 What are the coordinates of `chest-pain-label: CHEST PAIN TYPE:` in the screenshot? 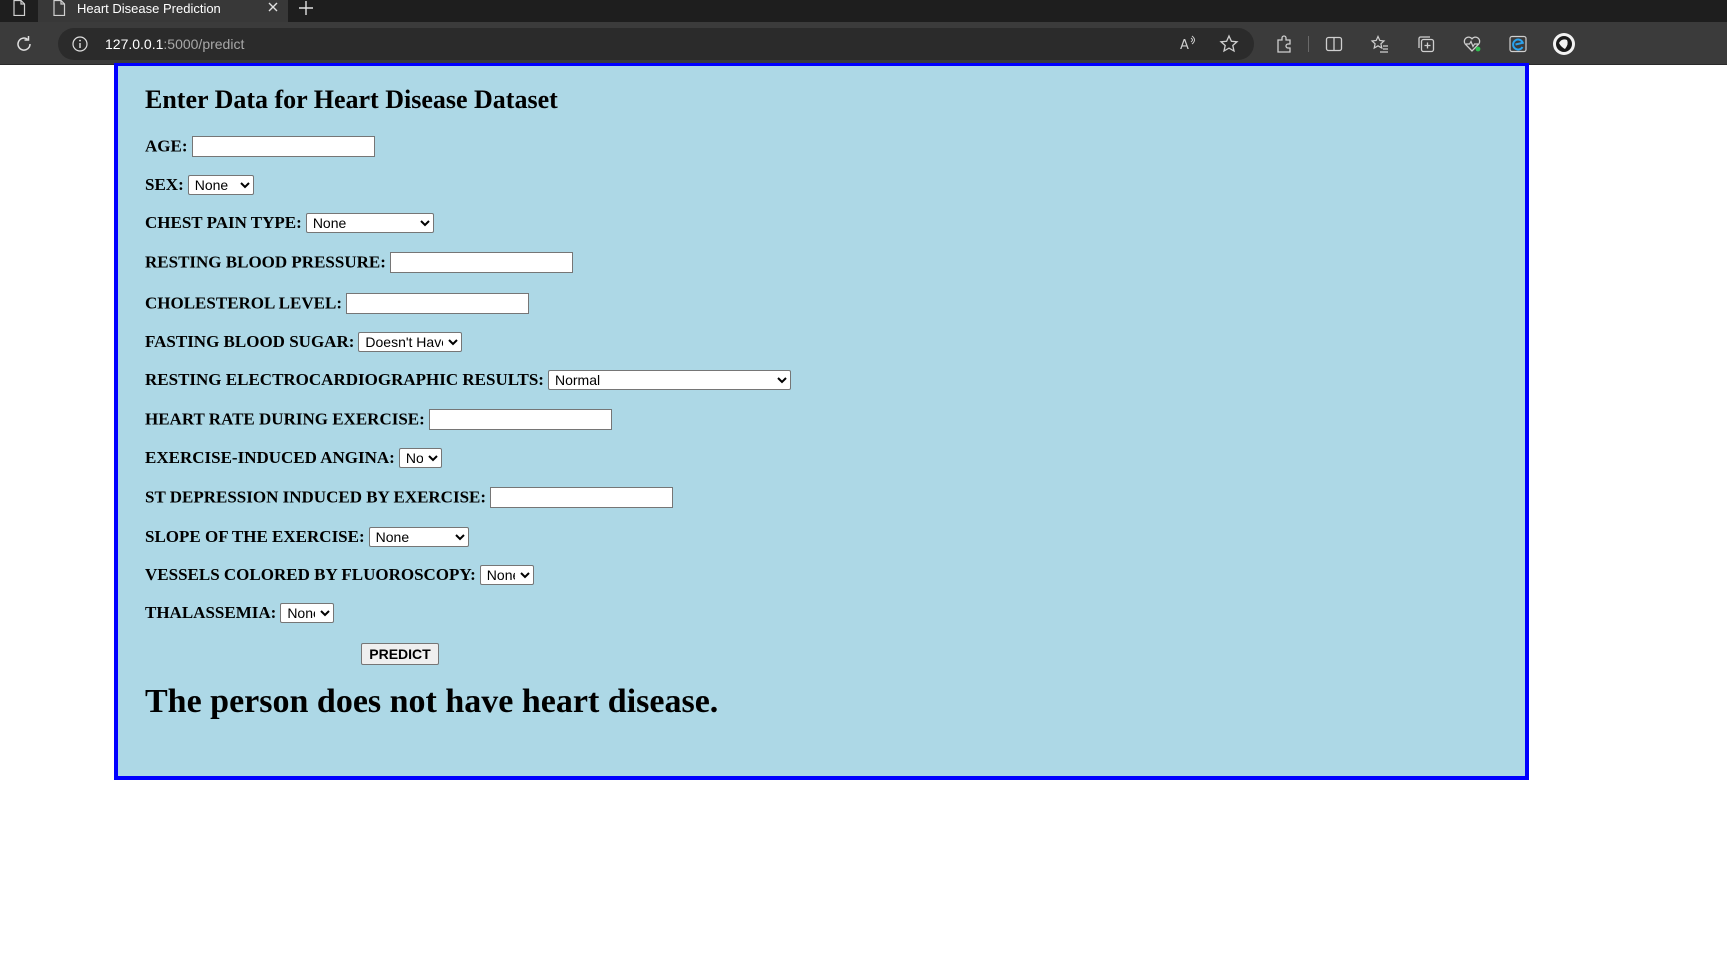 It's located at (223, 222).